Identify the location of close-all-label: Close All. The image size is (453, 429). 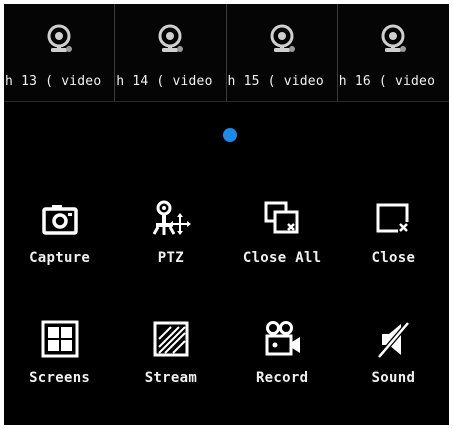
(282, 258).